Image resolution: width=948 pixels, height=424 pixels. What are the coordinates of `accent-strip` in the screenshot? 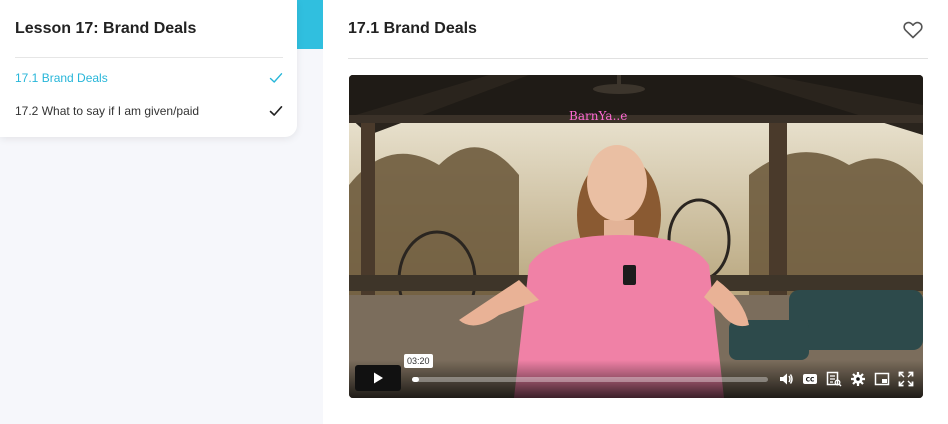 It's located at (310, 24).